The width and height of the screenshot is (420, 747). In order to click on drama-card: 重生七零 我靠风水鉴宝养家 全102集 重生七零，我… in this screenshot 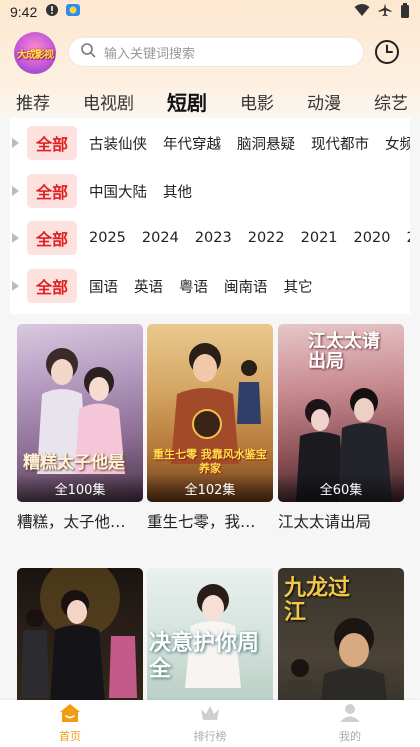, I will do `click(210, 428)`.